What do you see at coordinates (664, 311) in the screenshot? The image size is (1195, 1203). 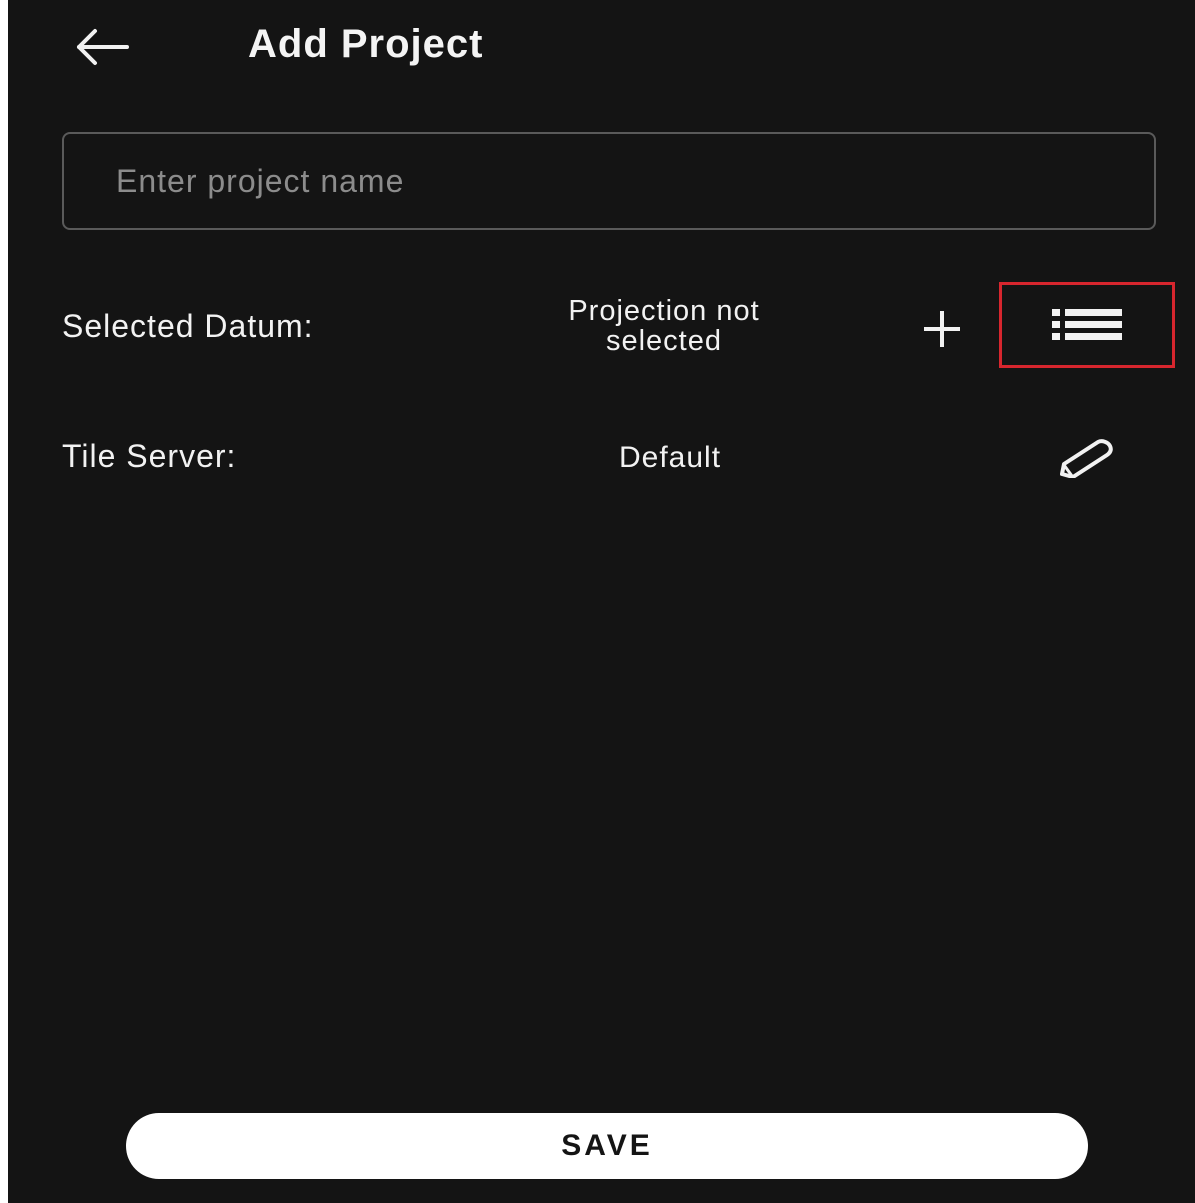 I see `selected-datum-value-line1: Projection not` at bounding box center [664, 311].